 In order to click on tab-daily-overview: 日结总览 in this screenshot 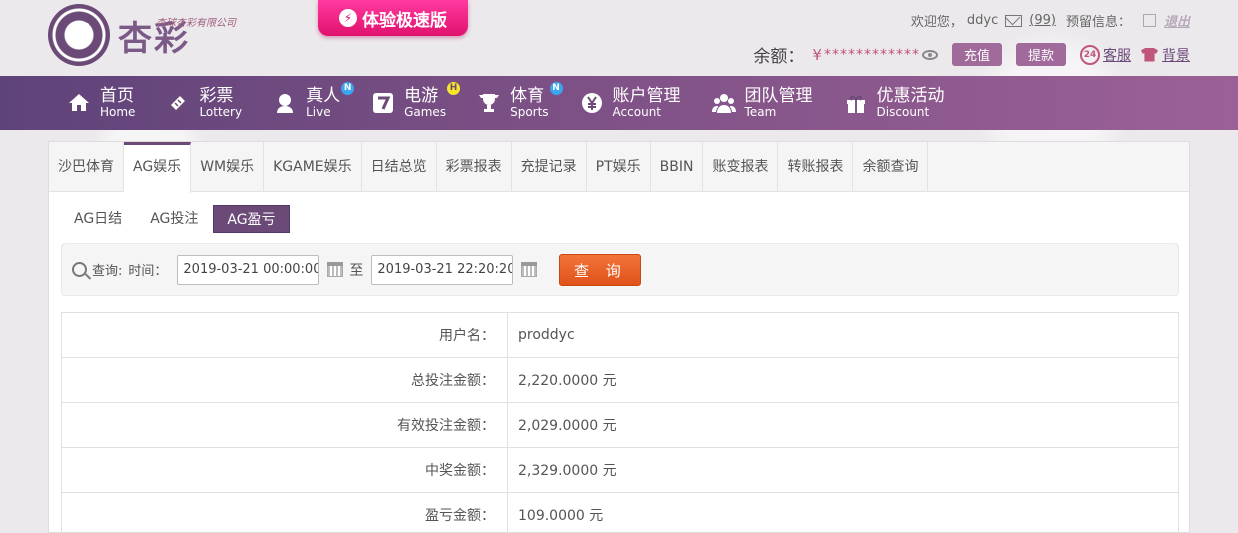, I will do `click(399, 167)`.